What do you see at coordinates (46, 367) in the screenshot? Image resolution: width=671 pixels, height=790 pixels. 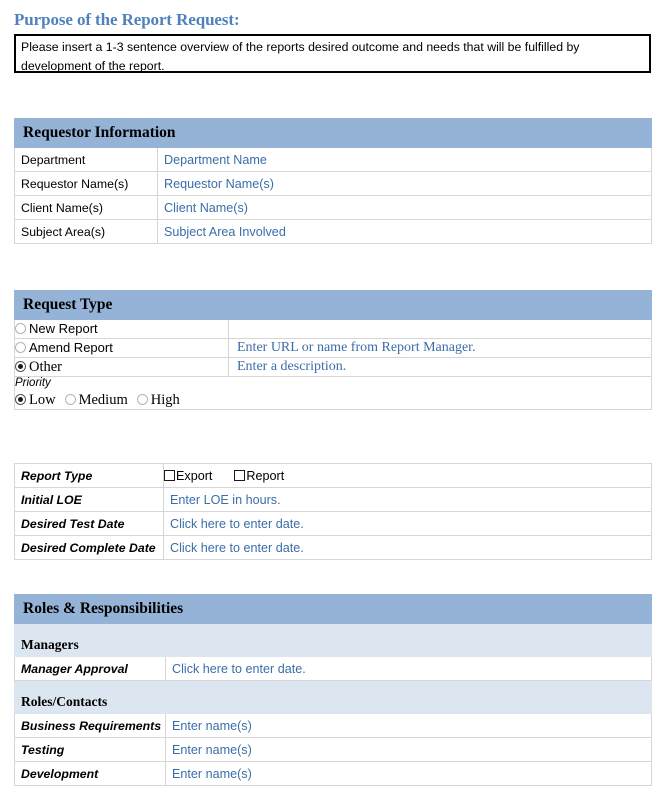 I see `other-label: Other` at bounding box center [46, 367].